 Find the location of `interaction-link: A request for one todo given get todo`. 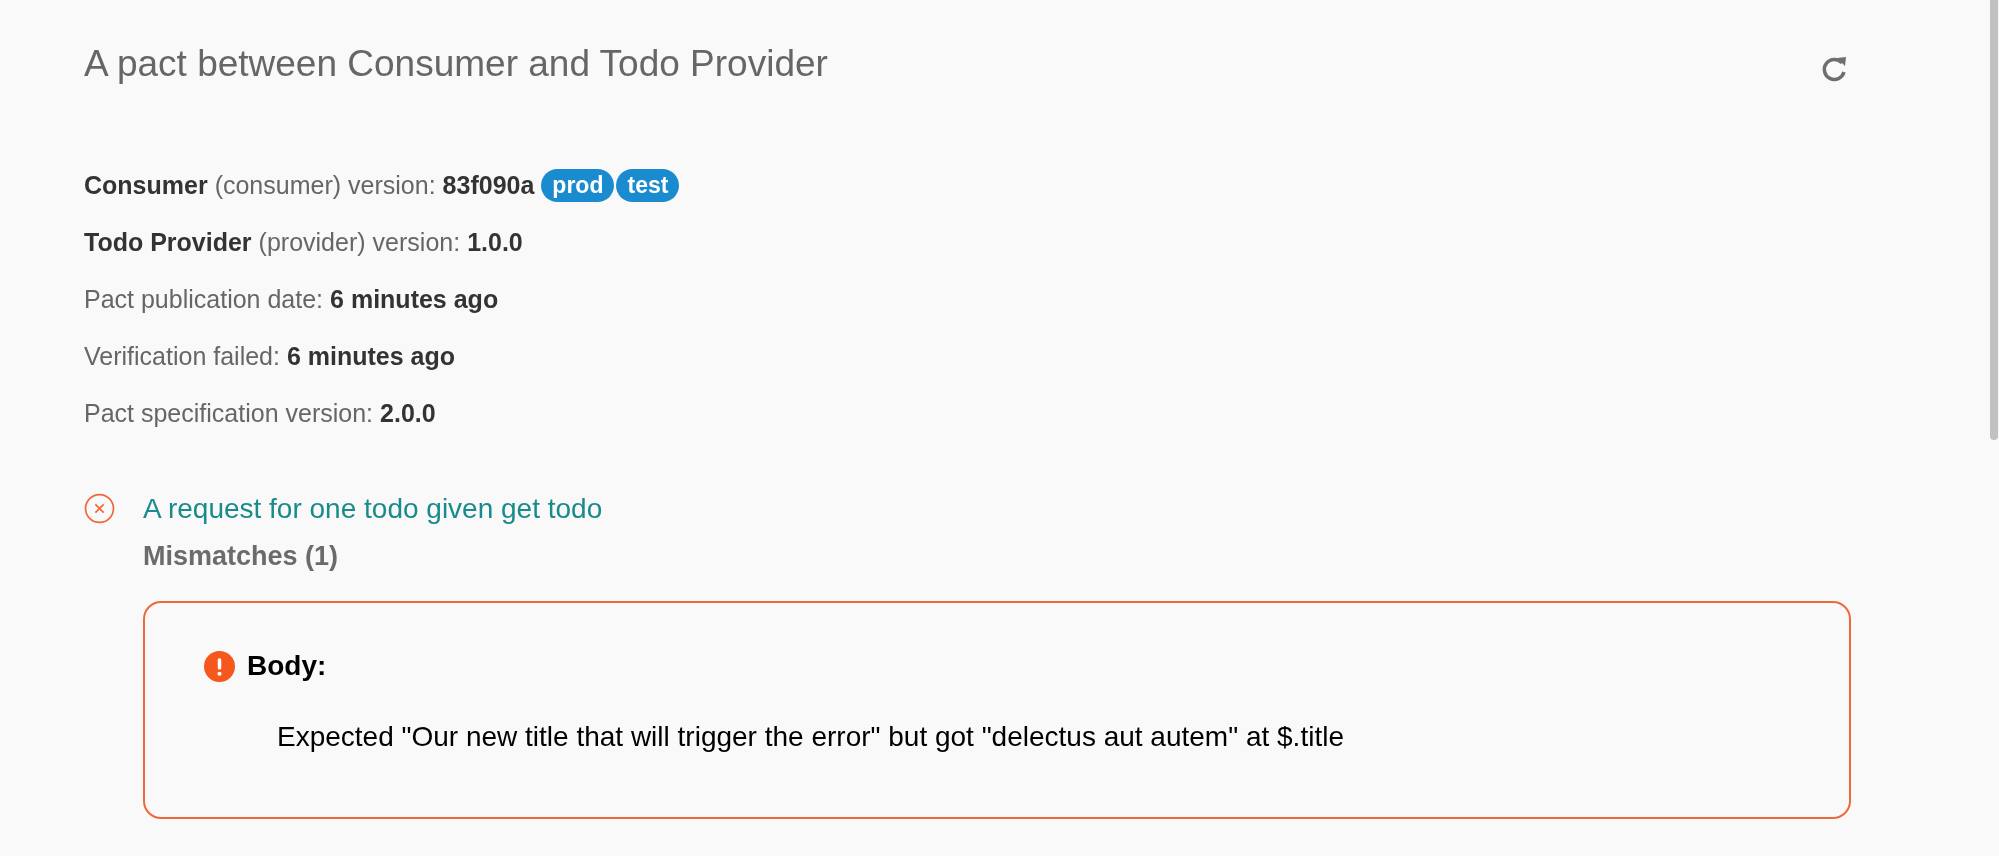

interaction-link: A request for one todo given get todo is located at coordinates (373, 508).